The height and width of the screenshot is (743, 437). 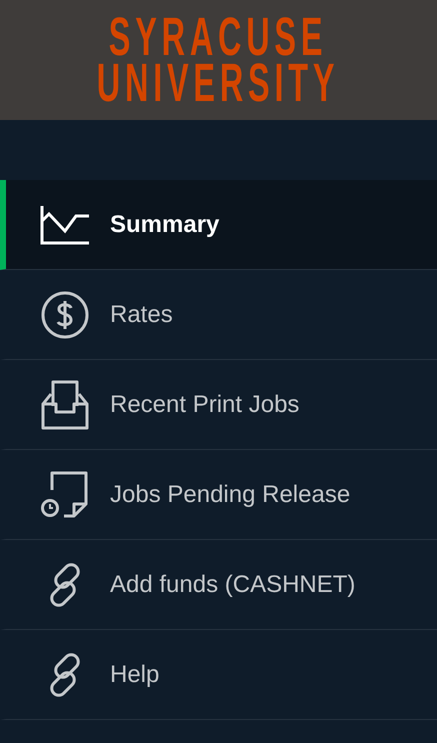 What do you see at coordinates (218, 585) in the screenshot?
I see `nav-item: Add funds (CASHNET)` at bounding box center [218, 585].